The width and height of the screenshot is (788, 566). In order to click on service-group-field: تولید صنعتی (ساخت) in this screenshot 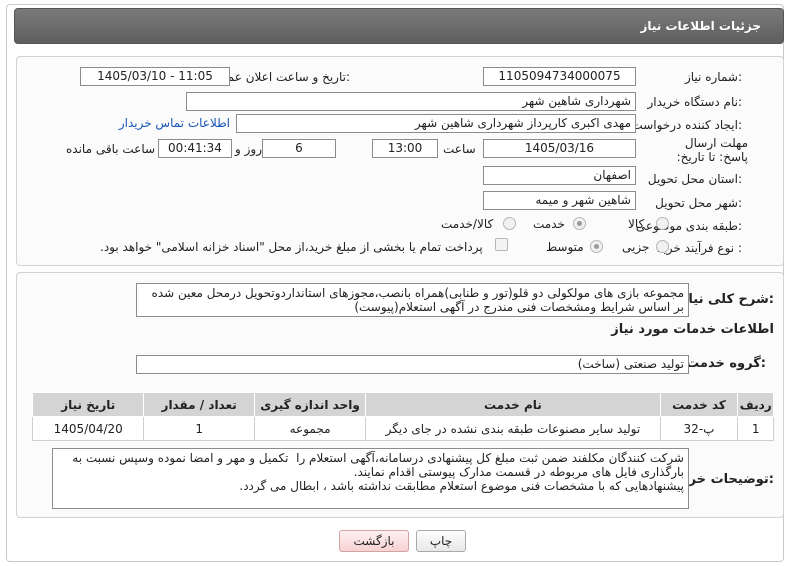, I will do `click(412, 364)`.